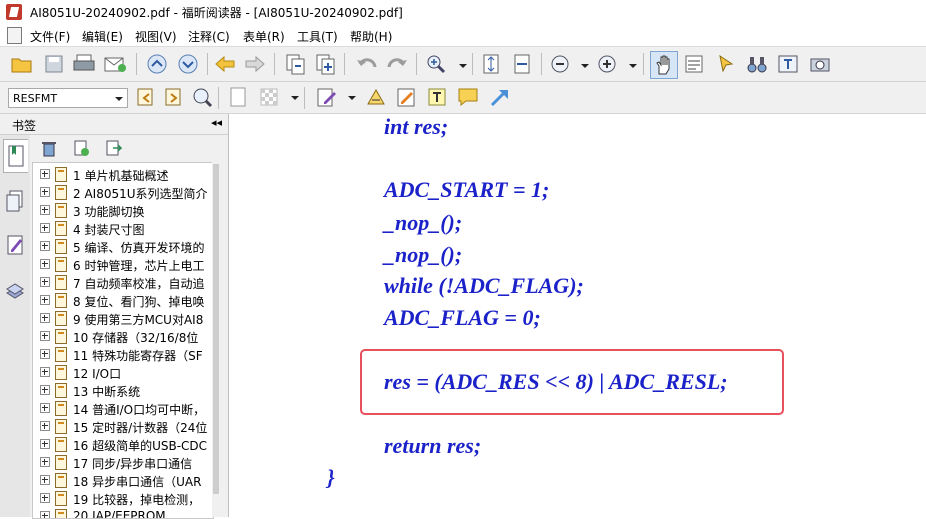  Describe the element at coordinates (123, 264) in the screenshot. I see `bookmark-item: 6 时钟管理，芯片上电工` at that location.